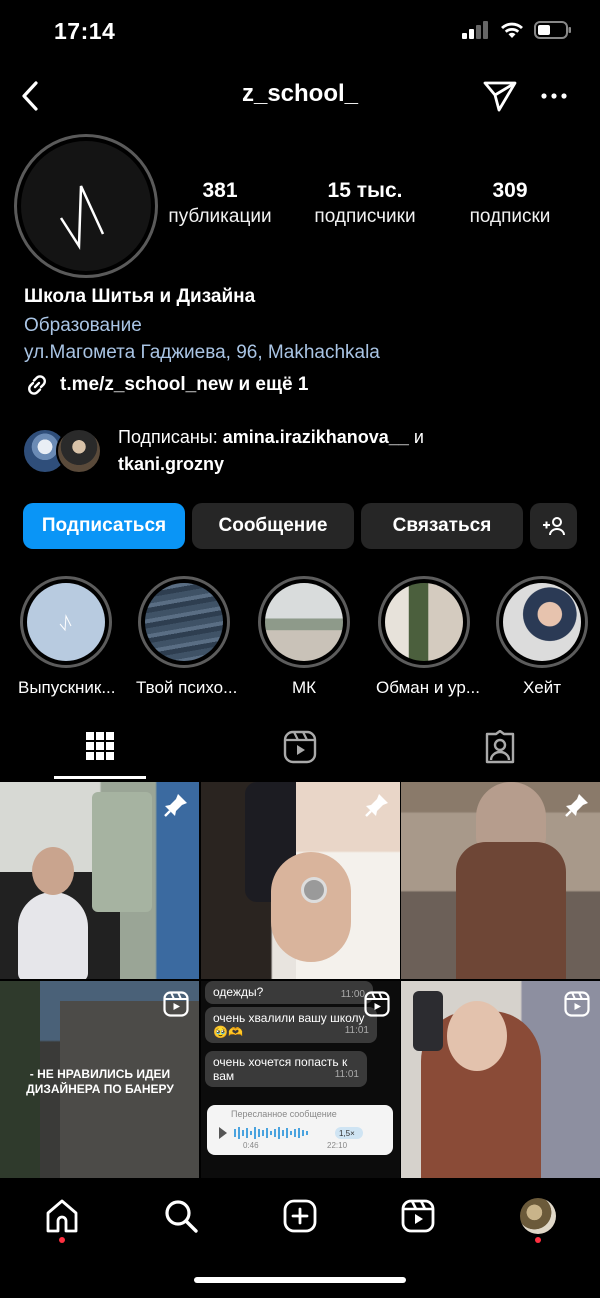 The width and height of the screenshot is (600, 1298). Describe the element at coordinates (184, 622) in the screenshot. I see `highlight-2-cover` at that location.